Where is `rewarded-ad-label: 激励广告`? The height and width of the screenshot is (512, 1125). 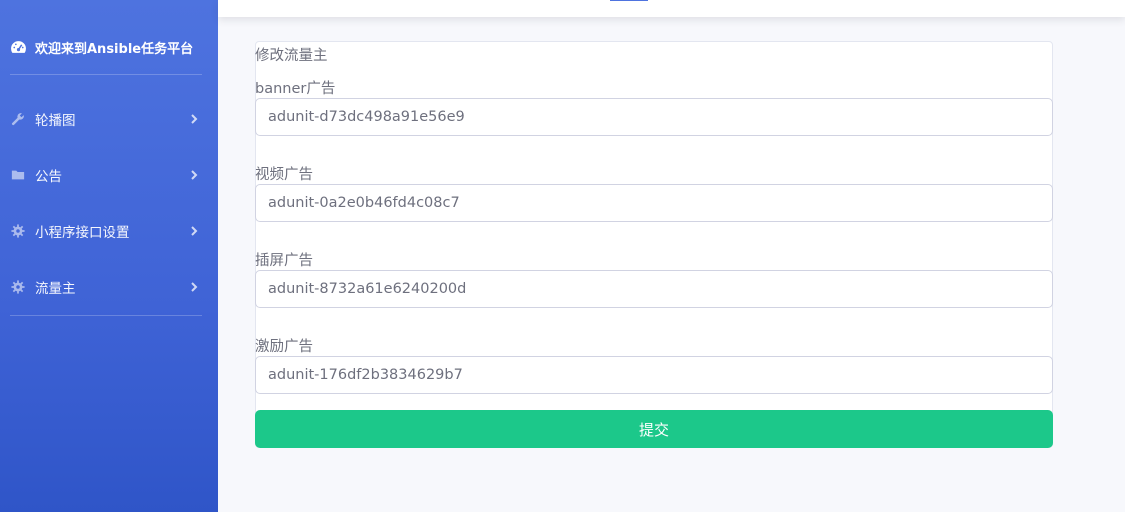 rewarded-ad-label: 激励广告 is located at coordinates (284, 347).